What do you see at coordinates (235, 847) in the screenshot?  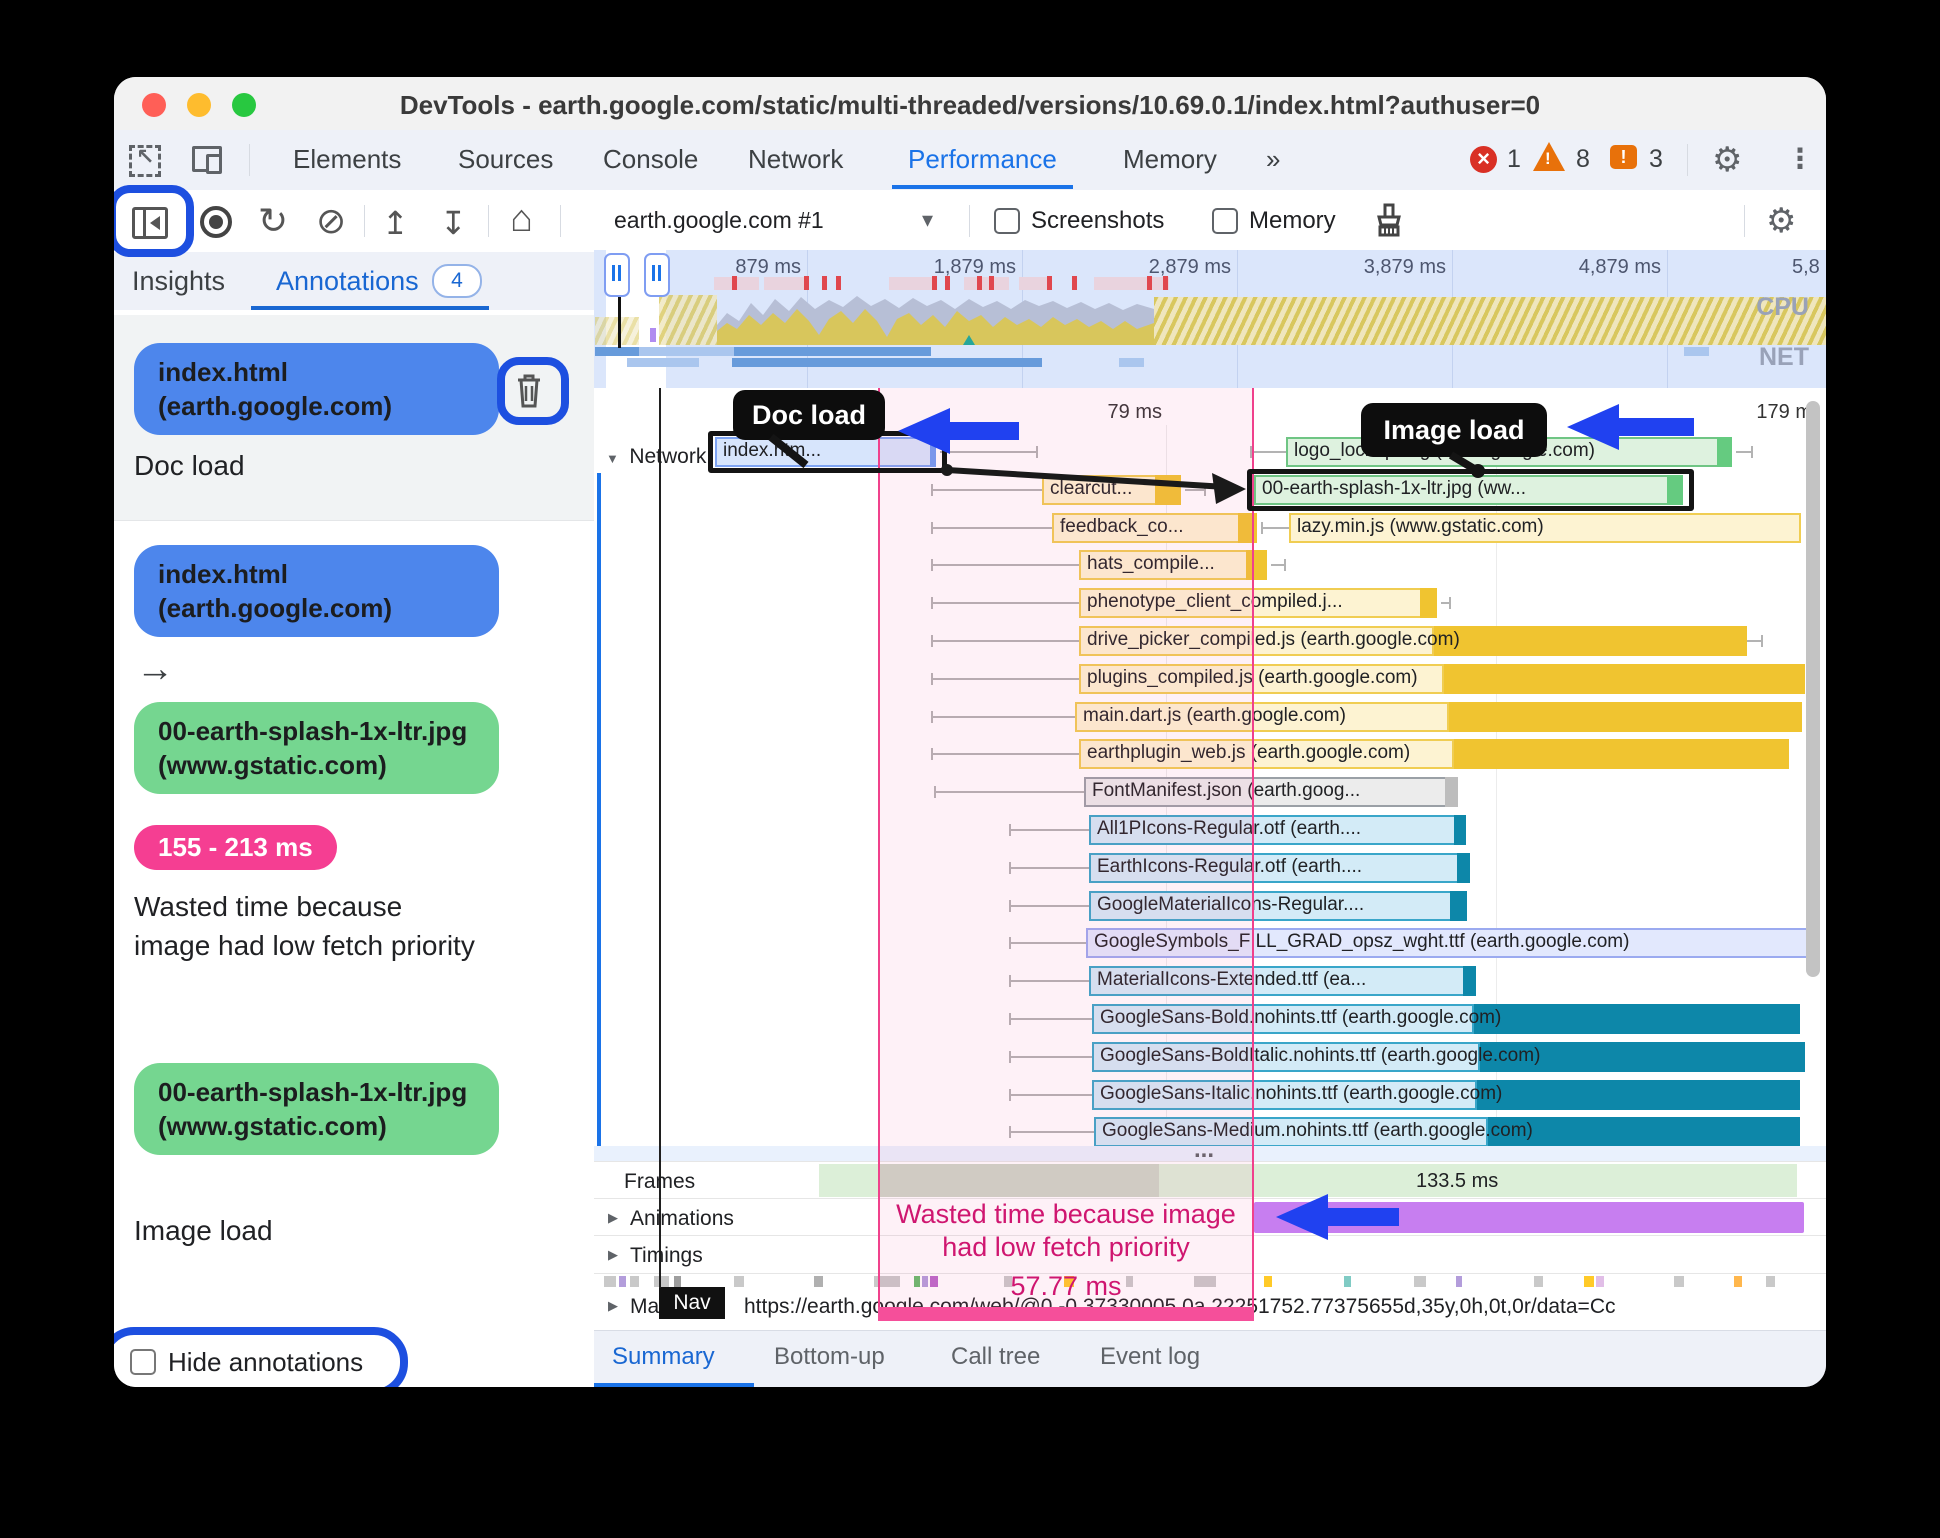 I see `time-range-pill: 155 - 213 ms` at bounding box center [235, 847].